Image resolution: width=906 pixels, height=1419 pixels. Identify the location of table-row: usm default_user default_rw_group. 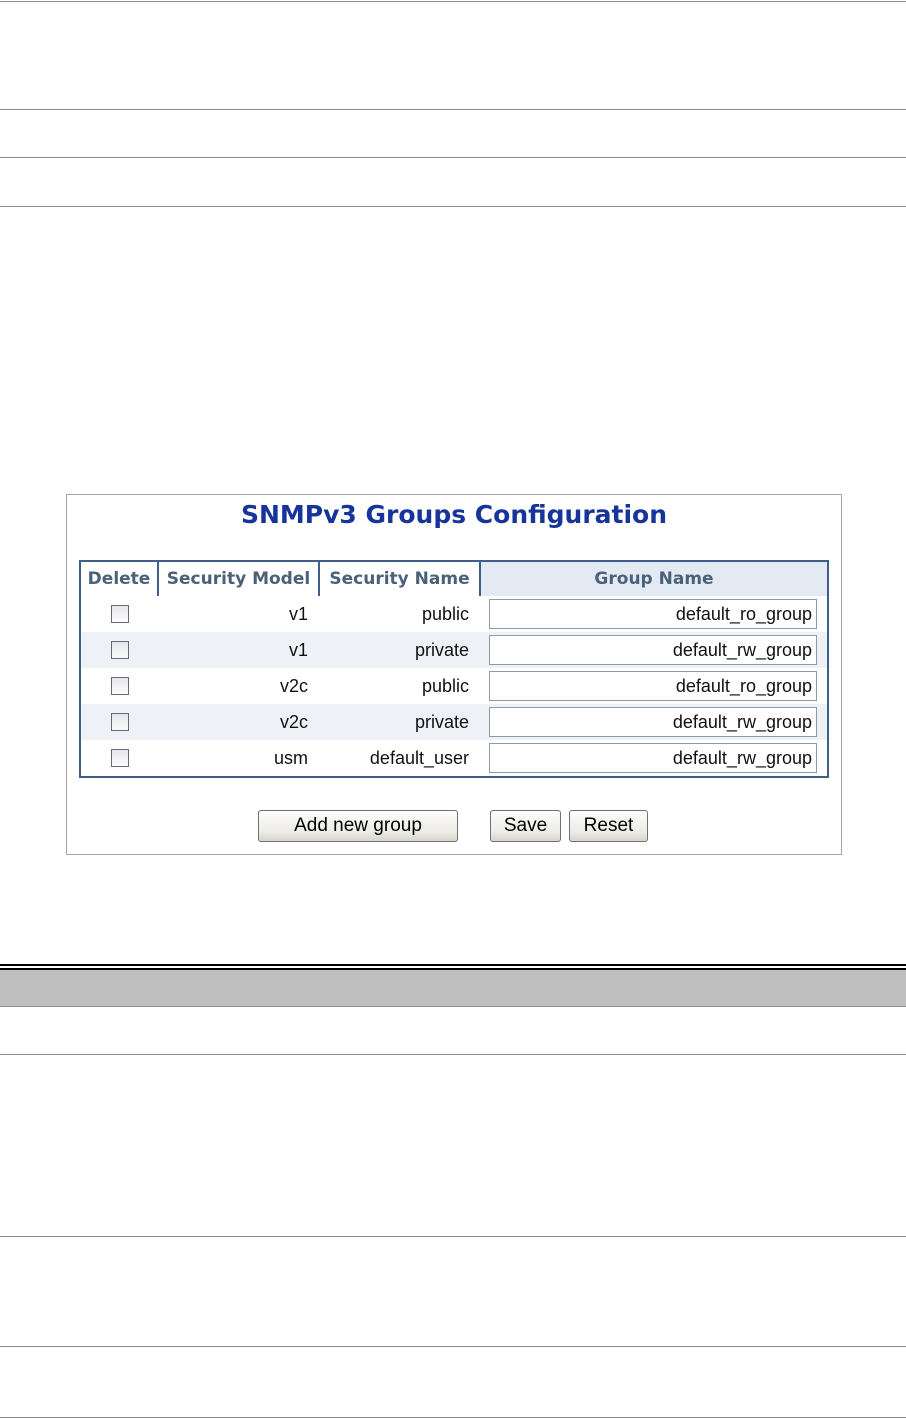
(454, 758).